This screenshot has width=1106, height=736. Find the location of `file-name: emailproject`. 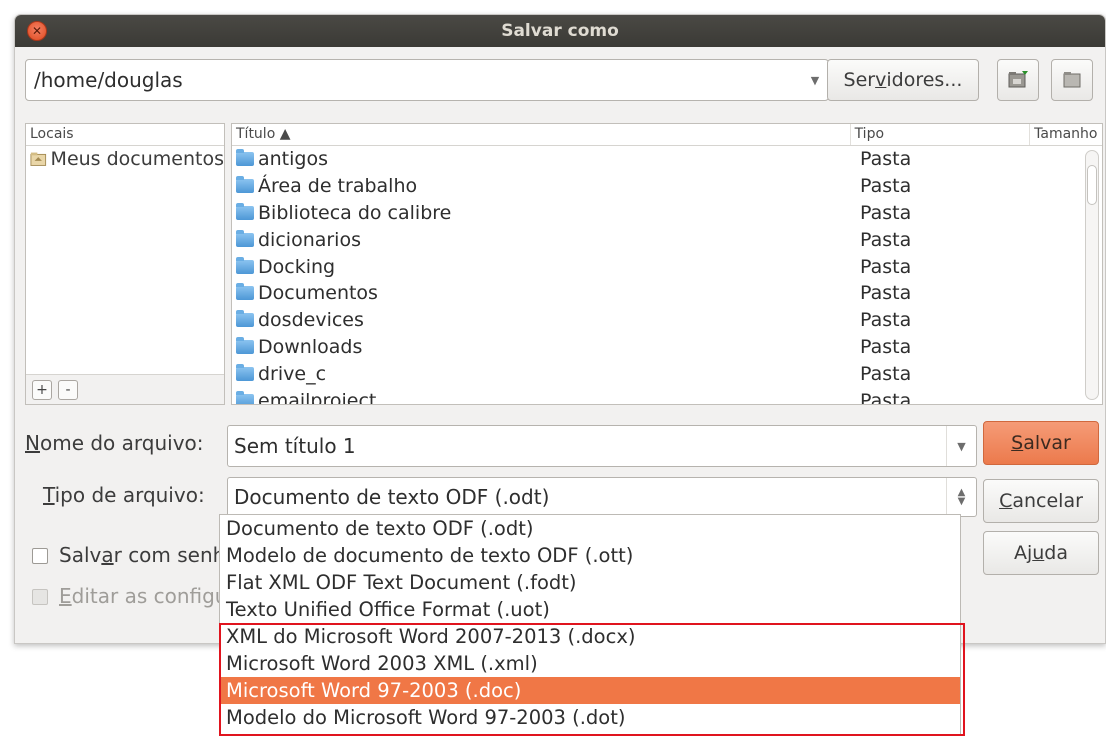

file-name: emailproject is located at coordinates (317, 397).